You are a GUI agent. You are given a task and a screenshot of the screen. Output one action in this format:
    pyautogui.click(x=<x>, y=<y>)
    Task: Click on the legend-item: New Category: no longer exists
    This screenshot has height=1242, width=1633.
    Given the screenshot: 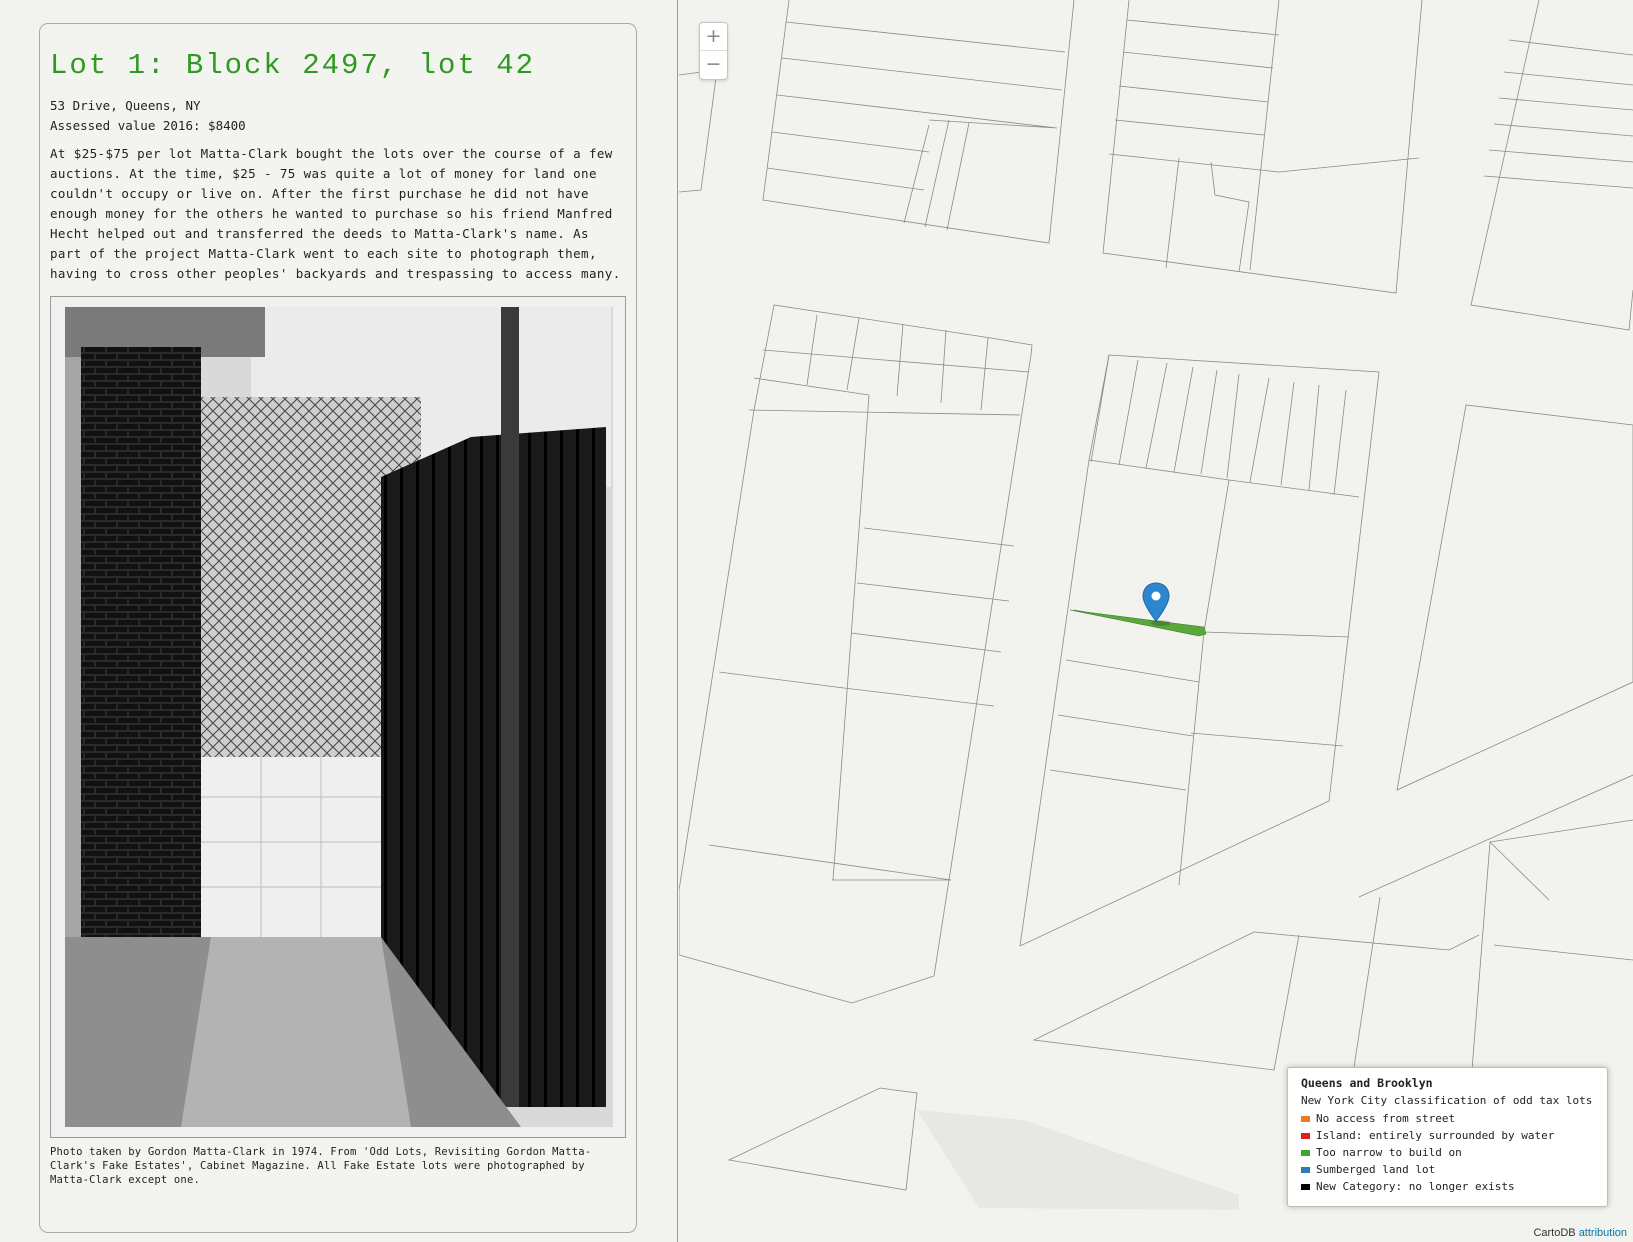 What is the action you would take?
    pyautogui.click(x=1447, y=1186)
    